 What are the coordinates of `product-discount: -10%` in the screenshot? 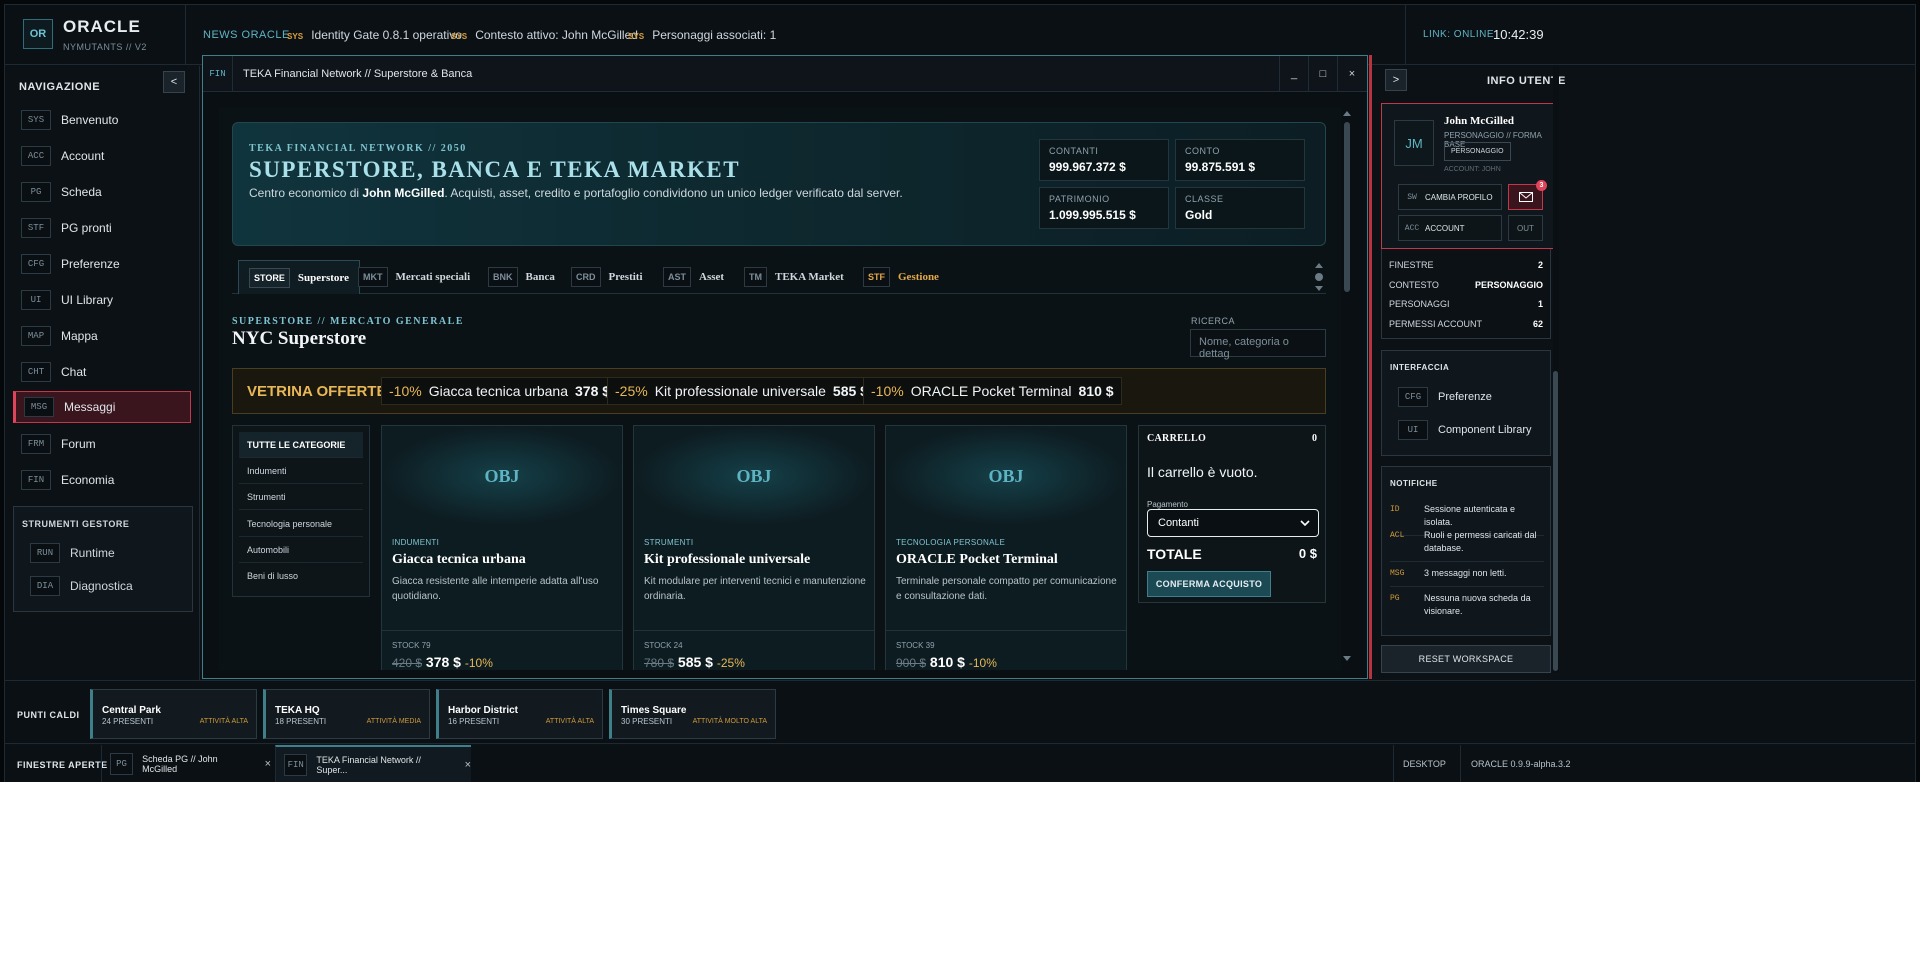 It's located at (982, 663).